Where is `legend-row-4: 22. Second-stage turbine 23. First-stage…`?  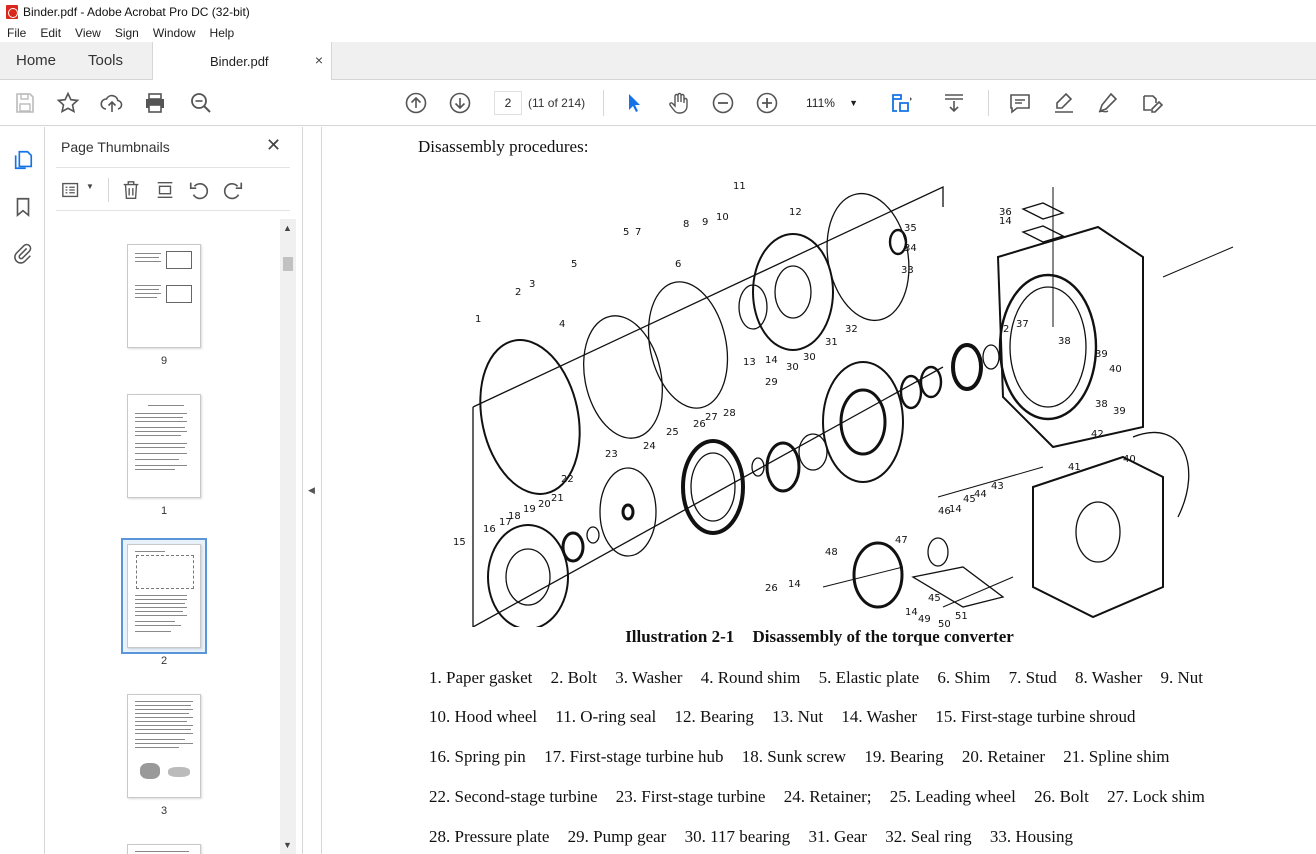
legend-row-4: 22. Second-stage turbine 23. First-stage… is located at coordinates (824, 797).